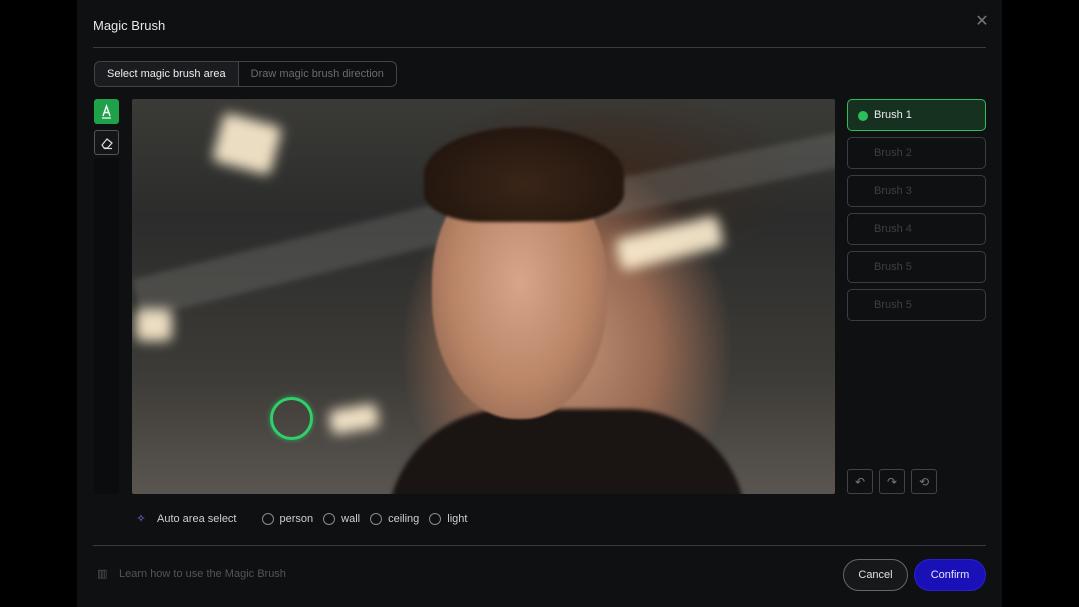  What do you see at coordinates (916, 229) in the screenshot?
I see `brush-item-4: Brush 4` at bounding box center [916, 229].